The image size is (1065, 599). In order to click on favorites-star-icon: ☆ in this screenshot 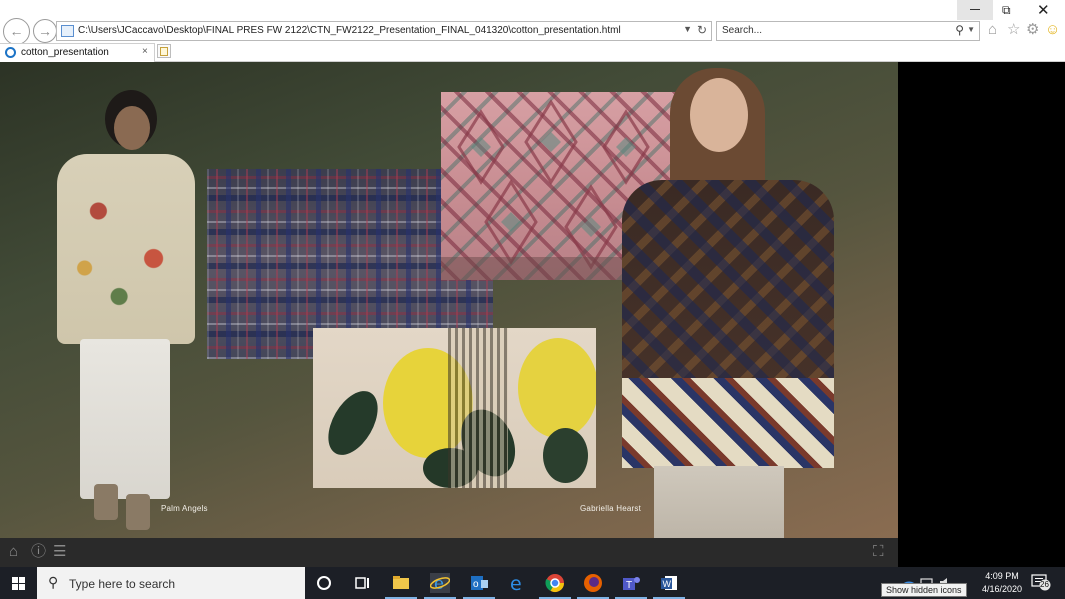, I will do `click(1013, 30)`.